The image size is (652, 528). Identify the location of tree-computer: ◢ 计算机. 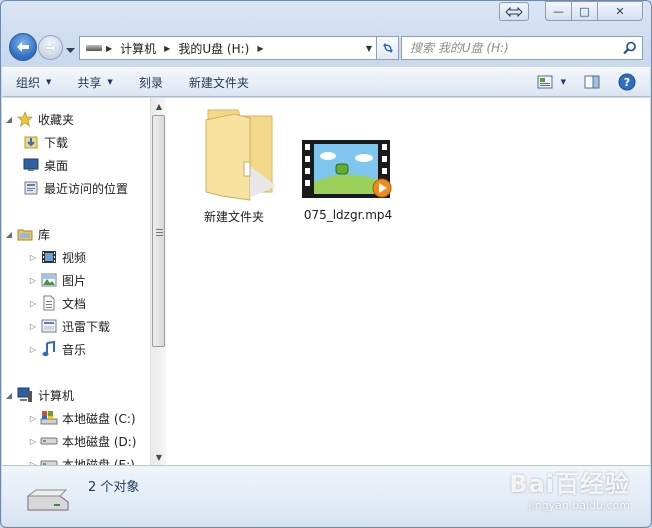
(38, 395).